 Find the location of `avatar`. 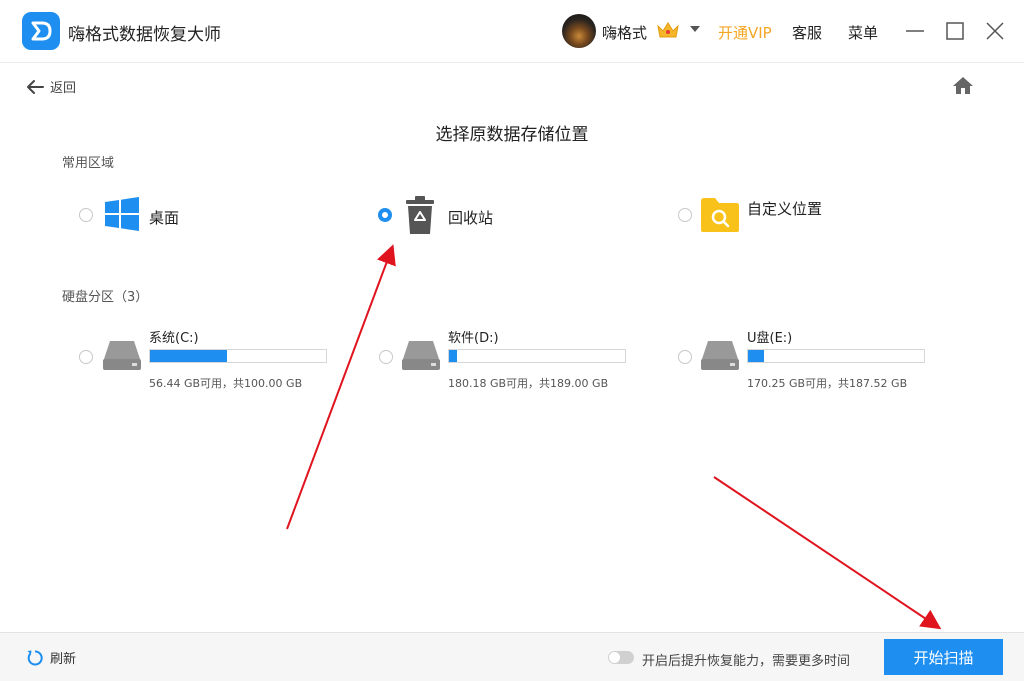

avatar is located at coordinates (579, 31).